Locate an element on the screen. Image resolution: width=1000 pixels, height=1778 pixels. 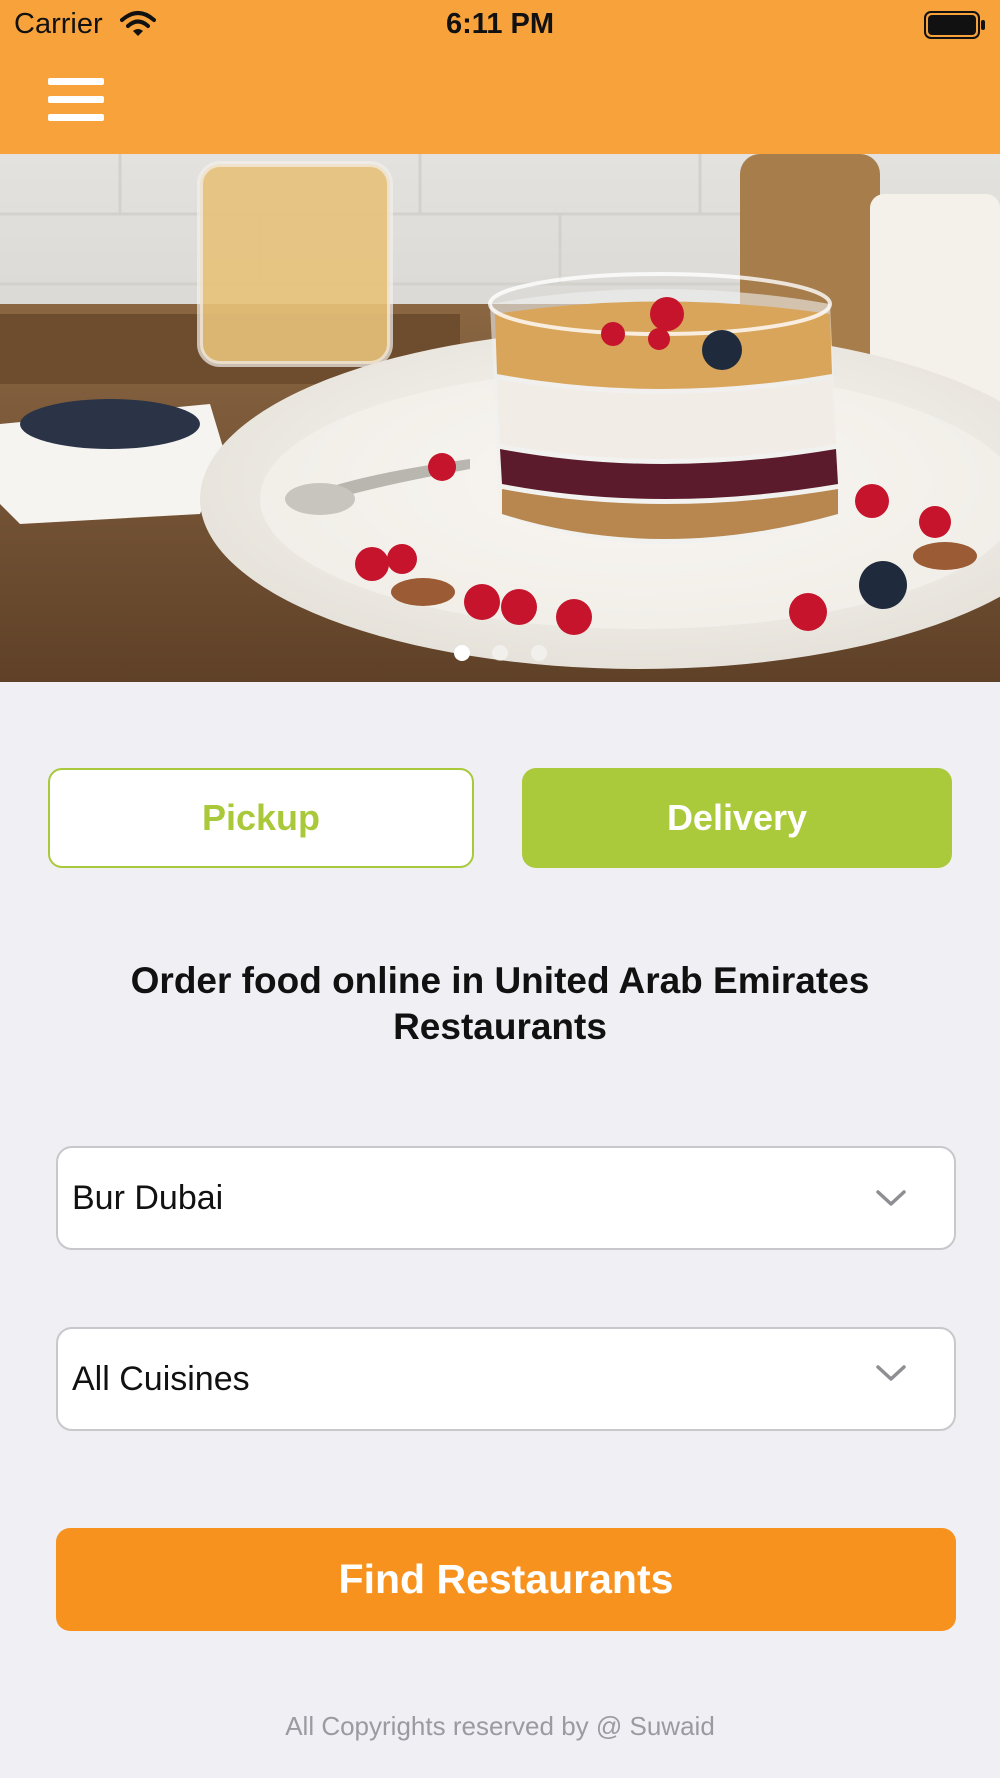
carousel-page-indicator is located at coordinates (500, 655).